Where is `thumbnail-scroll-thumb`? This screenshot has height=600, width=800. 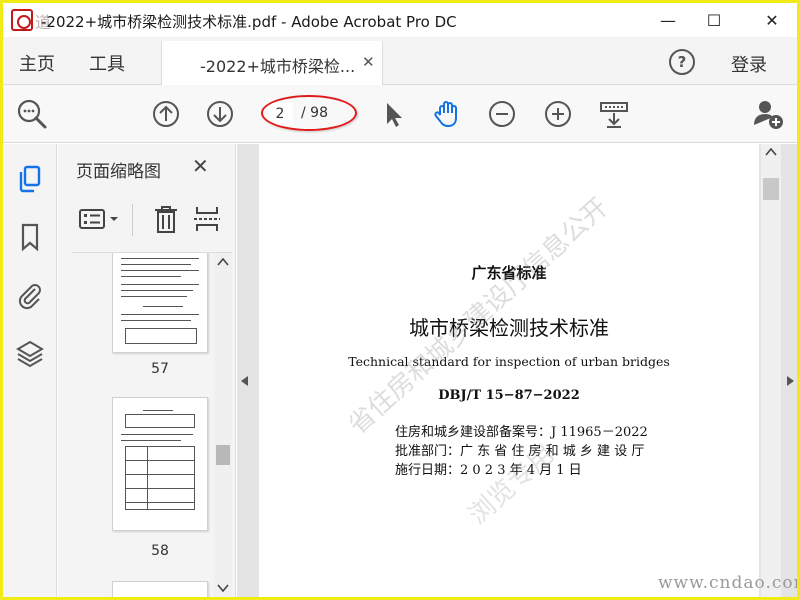 thumbnail-scroll-thumb is located at coordinates (223, 455).